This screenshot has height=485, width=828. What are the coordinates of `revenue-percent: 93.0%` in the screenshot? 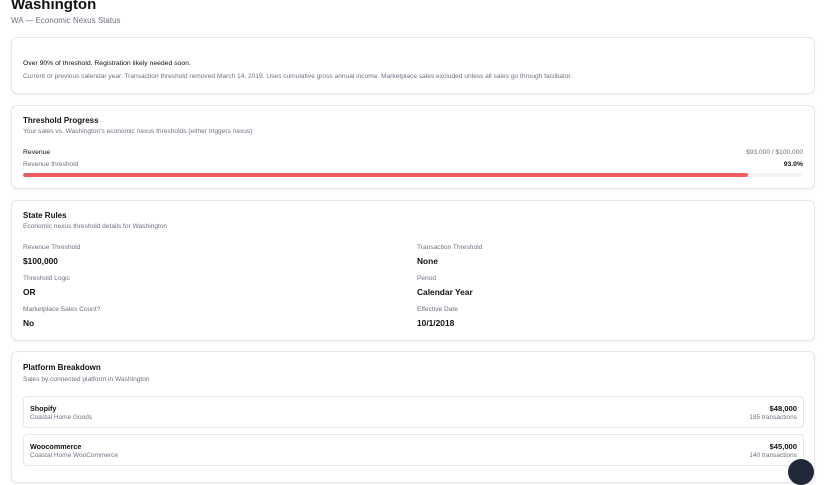 It's located at (793, 164).